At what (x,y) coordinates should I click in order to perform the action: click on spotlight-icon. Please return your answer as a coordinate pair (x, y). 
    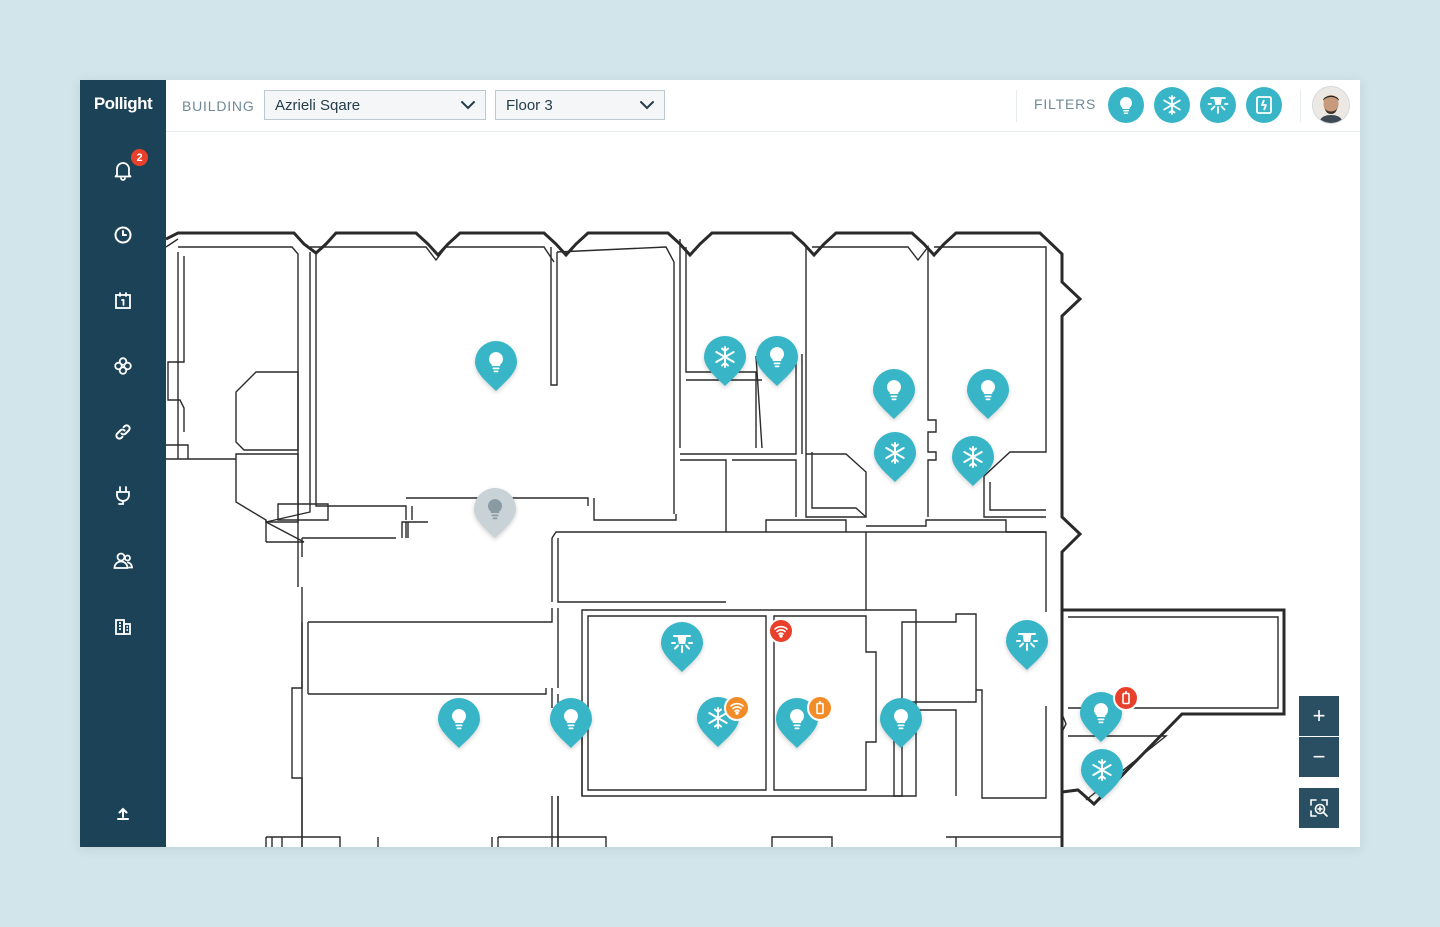
    Looking at the image, I should click on (1218, 105).